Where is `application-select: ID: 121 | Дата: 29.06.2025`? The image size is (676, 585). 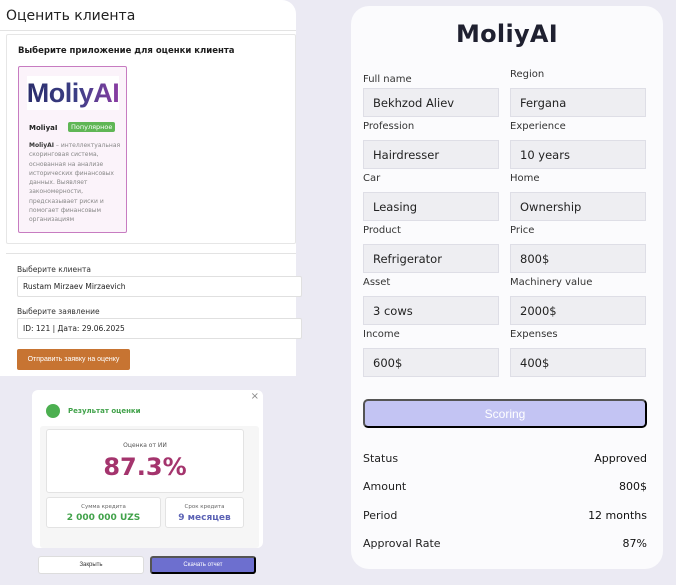
application-select: ID: 121 | Дата: 29.06.2025 is located at coordinates (159, 328).